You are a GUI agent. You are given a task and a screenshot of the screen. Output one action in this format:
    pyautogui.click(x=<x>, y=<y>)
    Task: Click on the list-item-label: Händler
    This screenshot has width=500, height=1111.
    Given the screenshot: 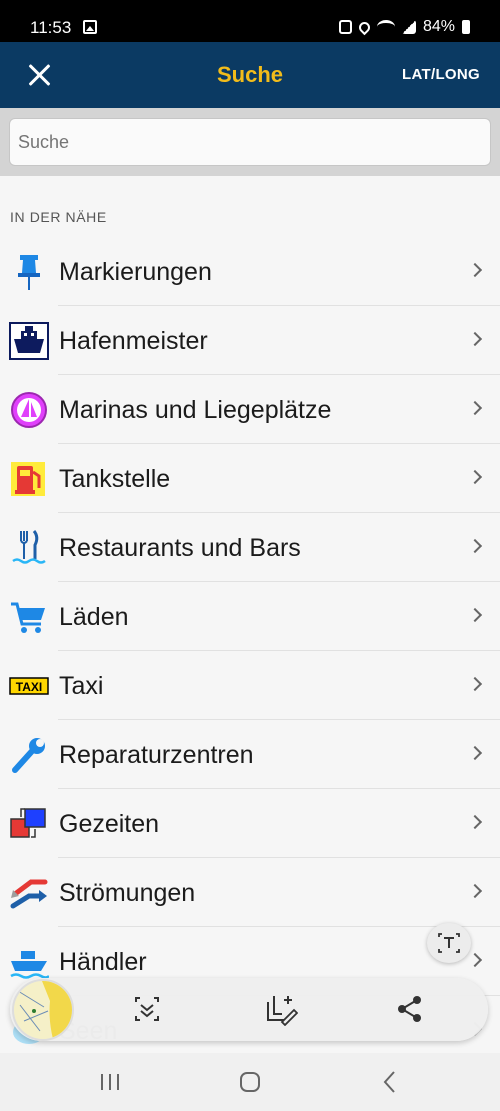 What is the action you would take?
    pyautogui.click(x=103, y=962)
    